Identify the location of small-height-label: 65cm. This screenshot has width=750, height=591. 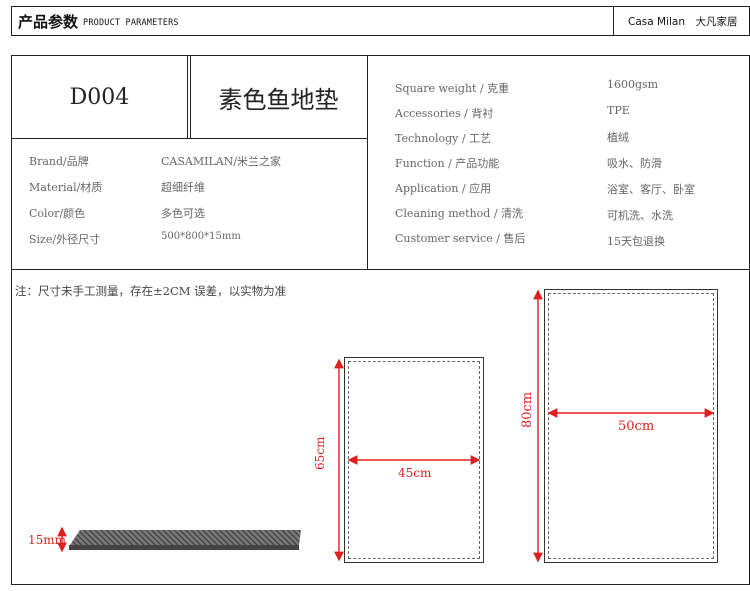
(320, 453).